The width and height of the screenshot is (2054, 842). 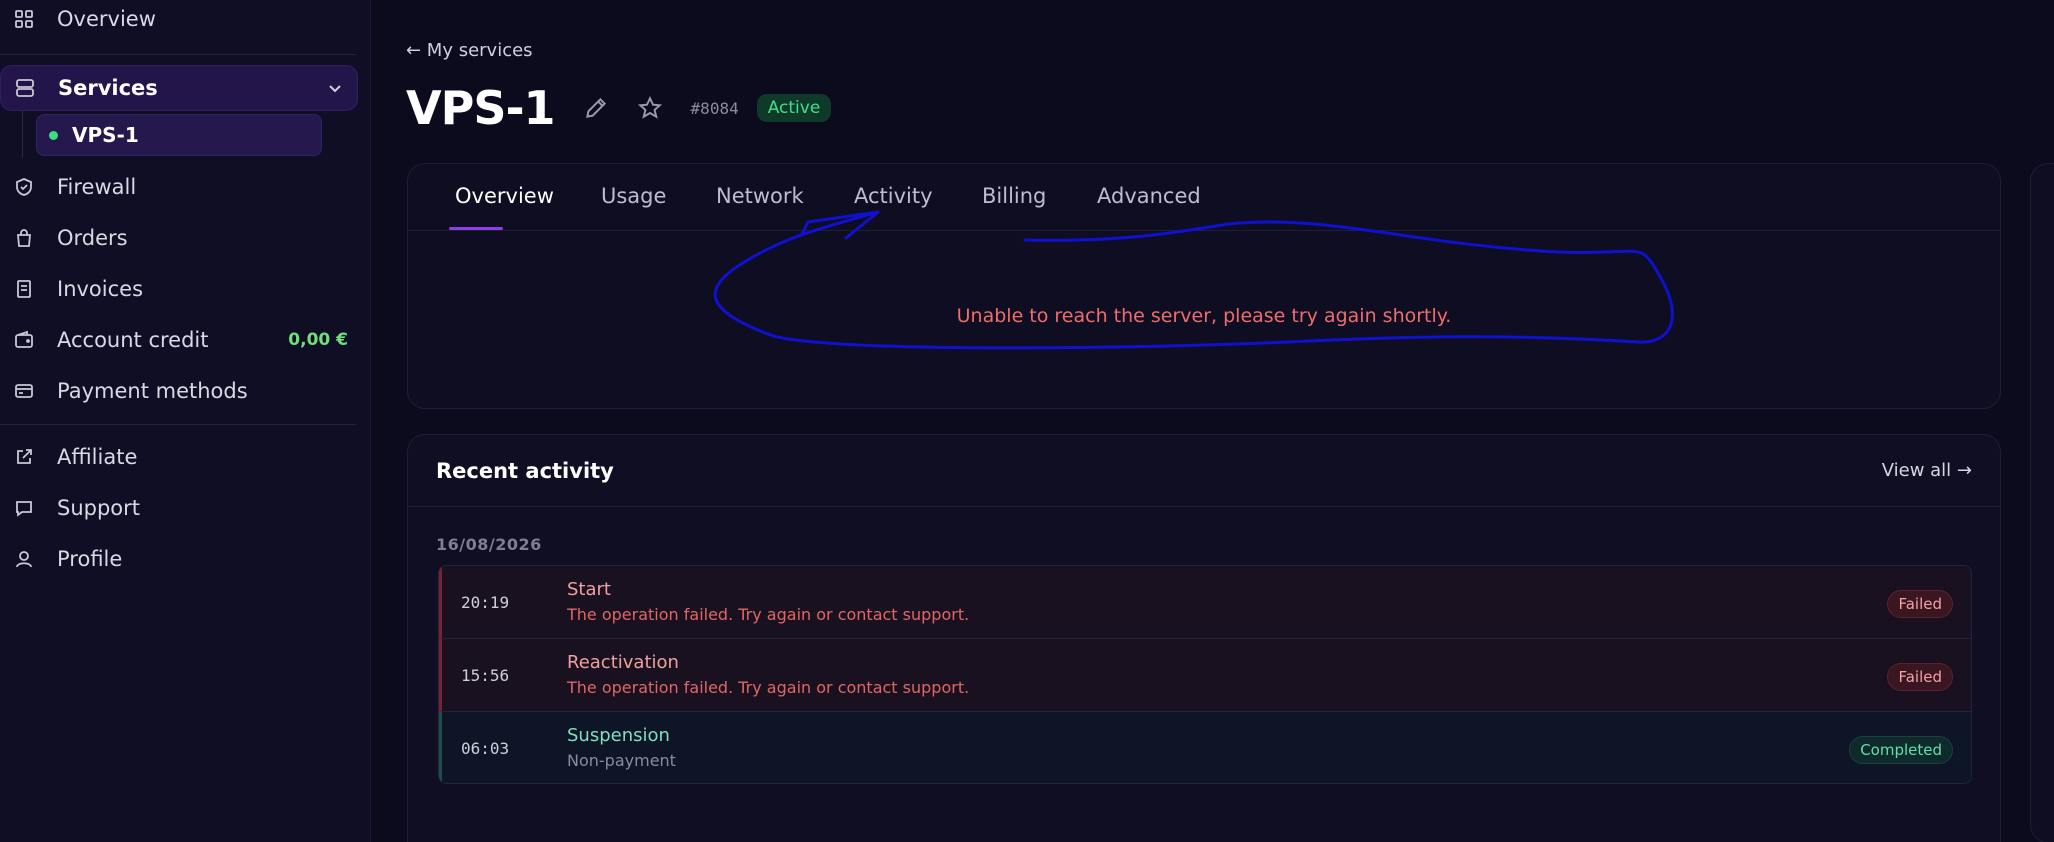 I want to click on user-icon, so click(x=24, y=559).